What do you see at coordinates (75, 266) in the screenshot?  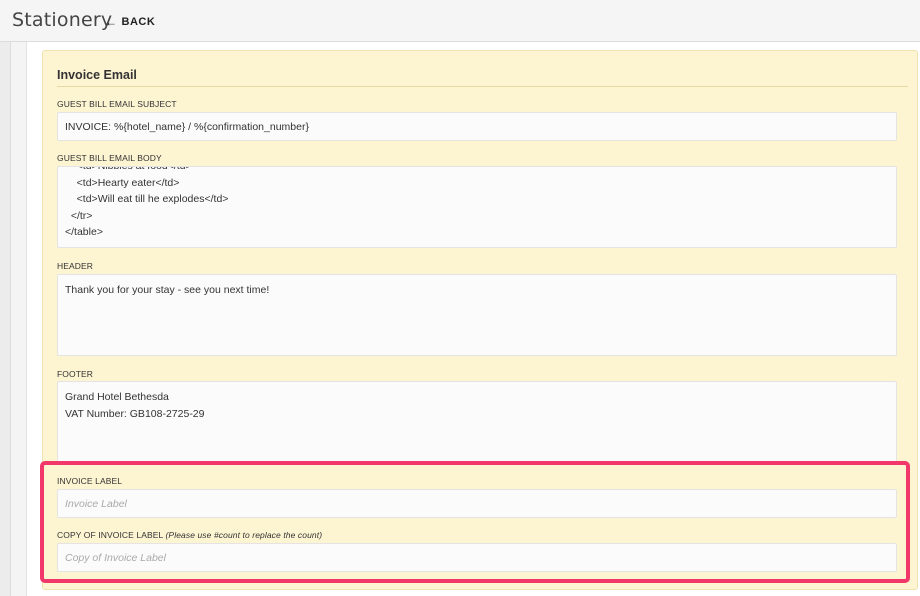 I see `header-label: HEADER` at bounding box center [75, 266].